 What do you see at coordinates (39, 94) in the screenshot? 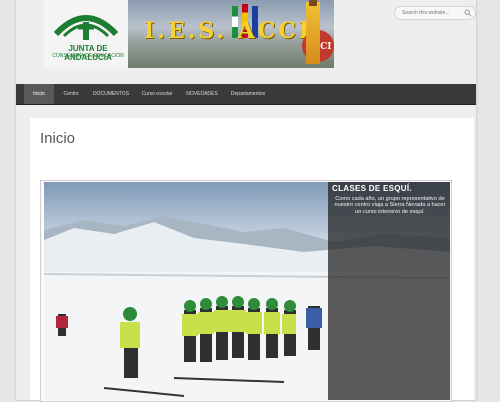
I see `nav-item-inicio: Inicio` at bounding box center [39, 94].